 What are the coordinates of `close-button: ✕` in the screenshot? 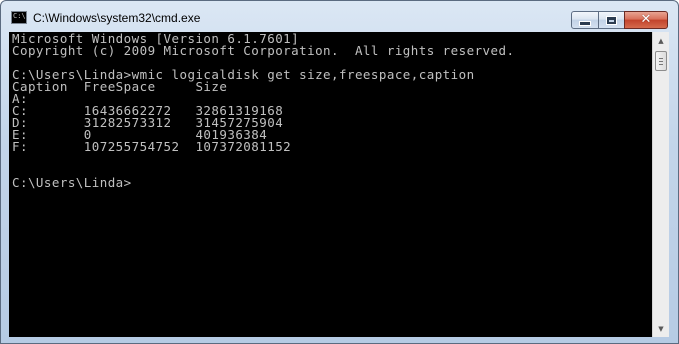 It's located at (646, 20).